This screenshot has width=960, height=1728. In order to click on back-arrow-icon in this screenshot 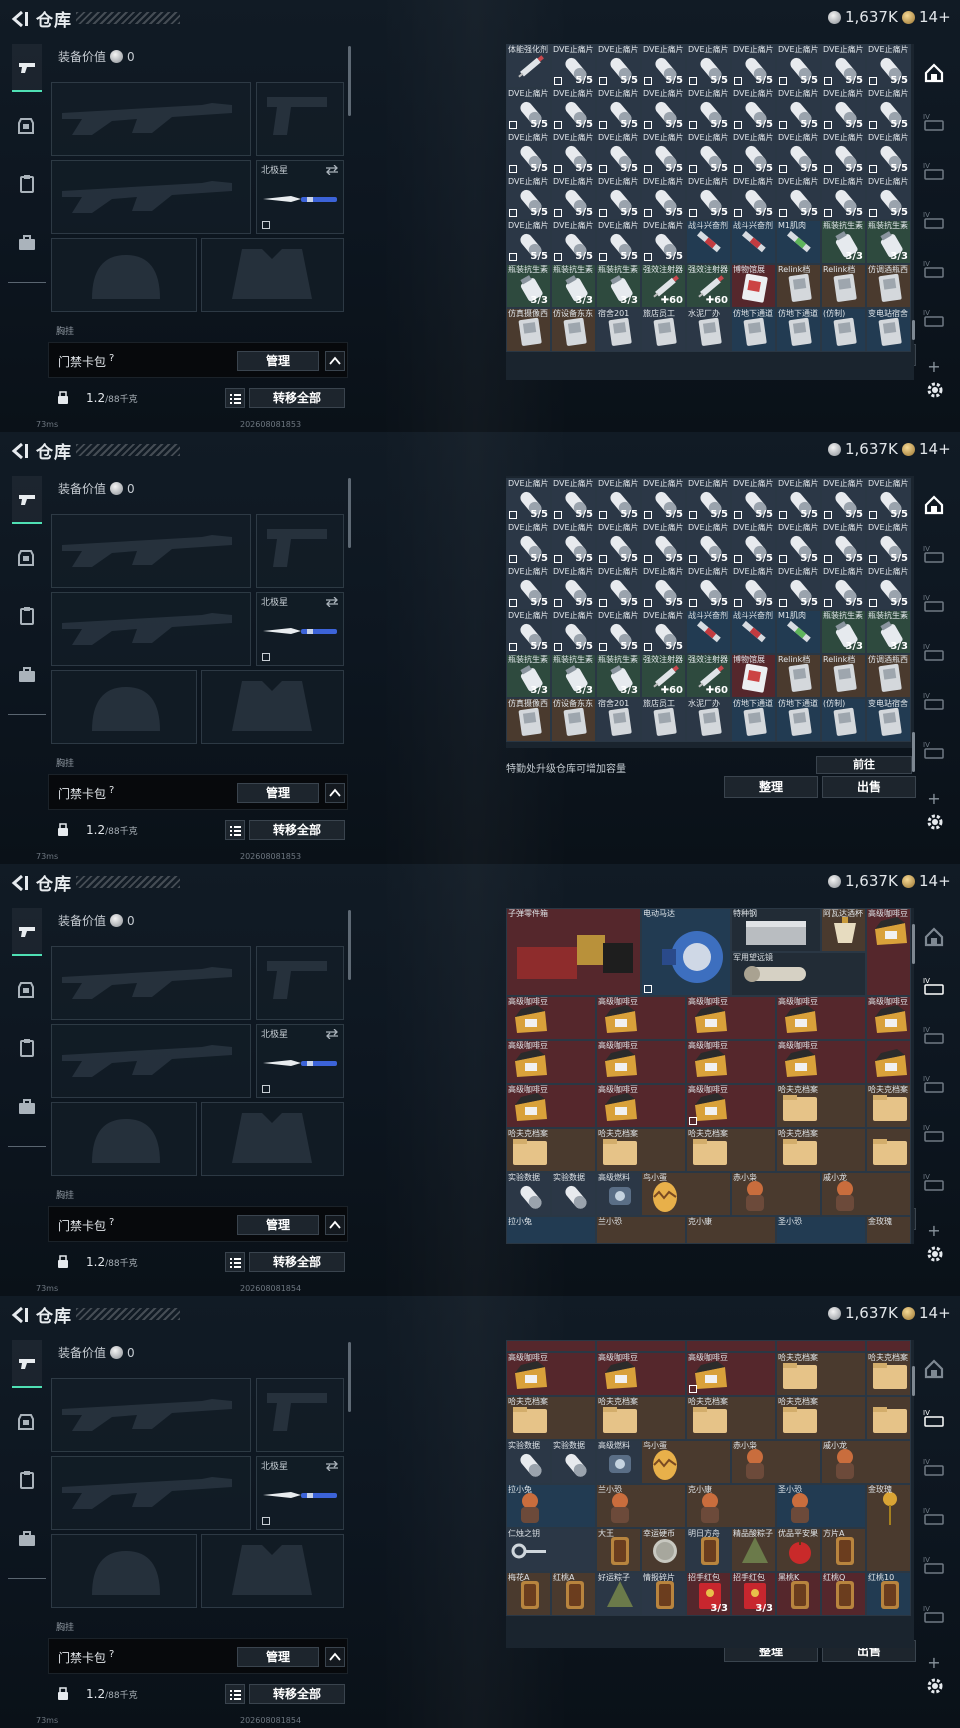, I will do `click(19, 451)`.